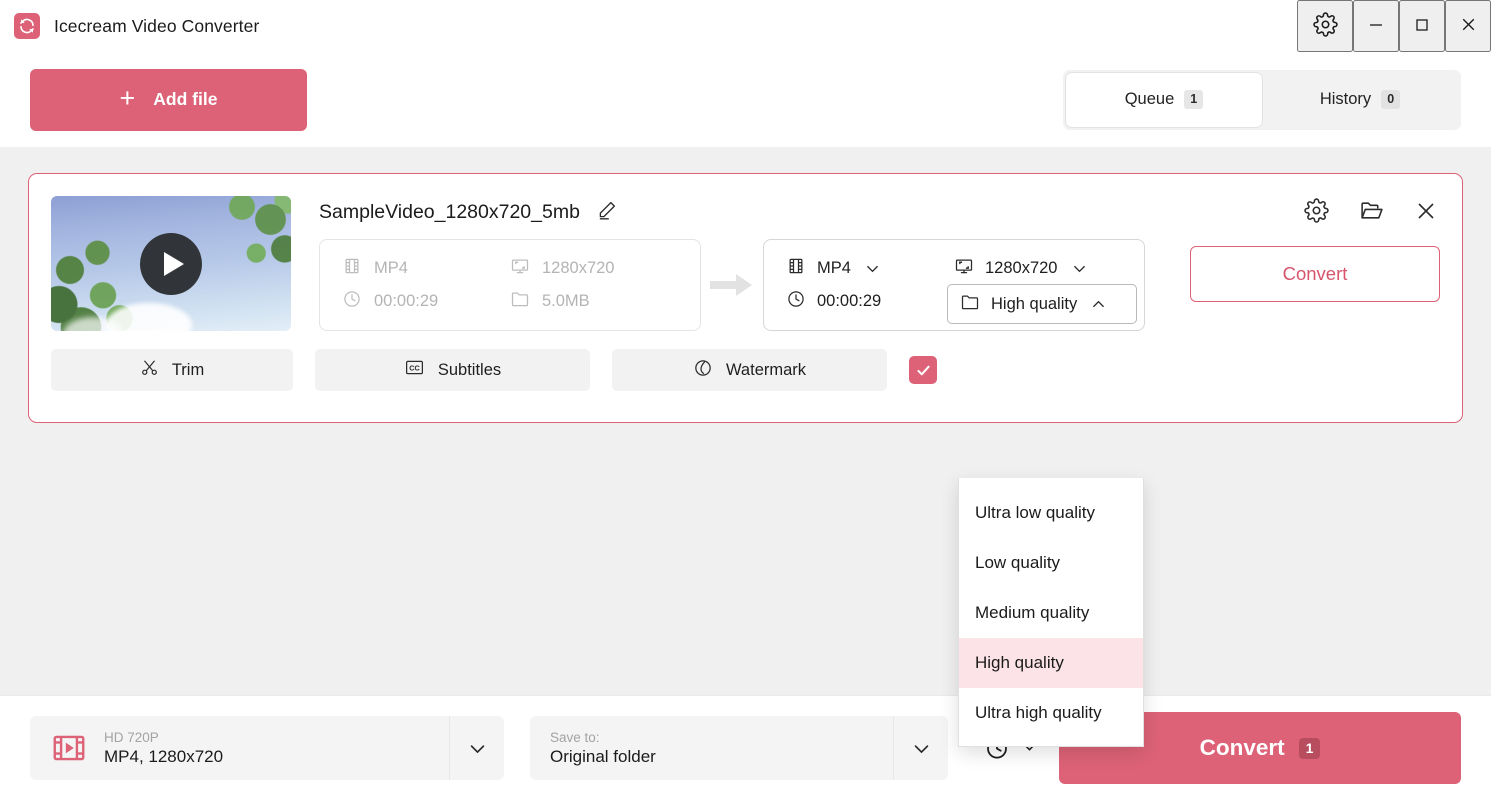 This screenshot has height=800, width=1491. I want to click on maximize-button, so click(1422, 26).